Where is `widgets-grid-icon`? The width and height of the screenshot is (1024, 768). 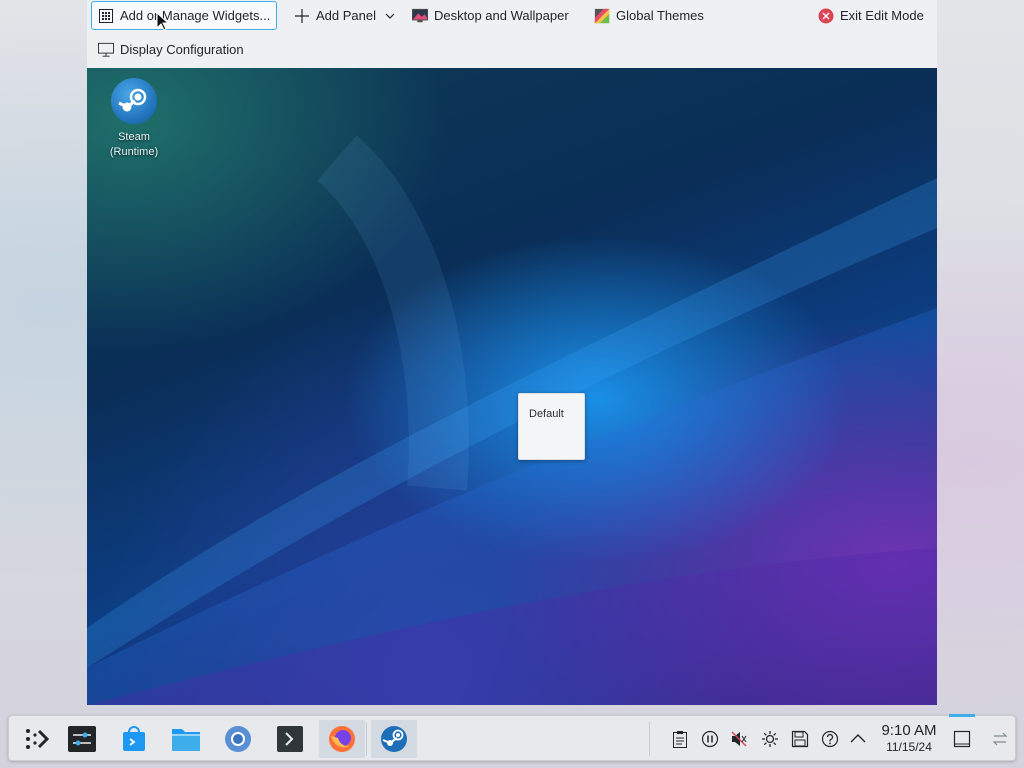
widgets-grid-icon is located at coordinates (106, 16).